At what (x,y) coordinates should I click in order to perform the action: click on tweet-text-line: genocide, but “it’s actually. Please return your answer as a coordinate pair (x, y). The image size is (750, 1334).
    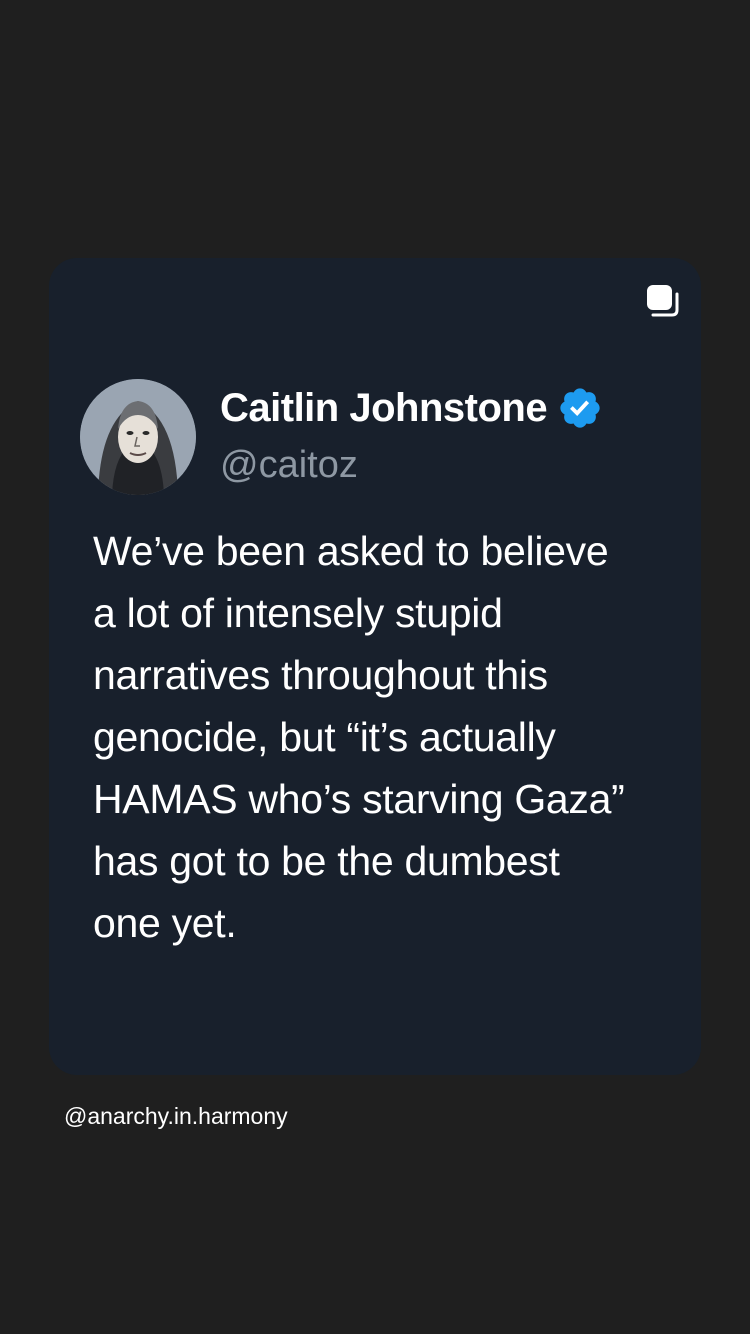
    Looking at the image, I should click on (324, 737).